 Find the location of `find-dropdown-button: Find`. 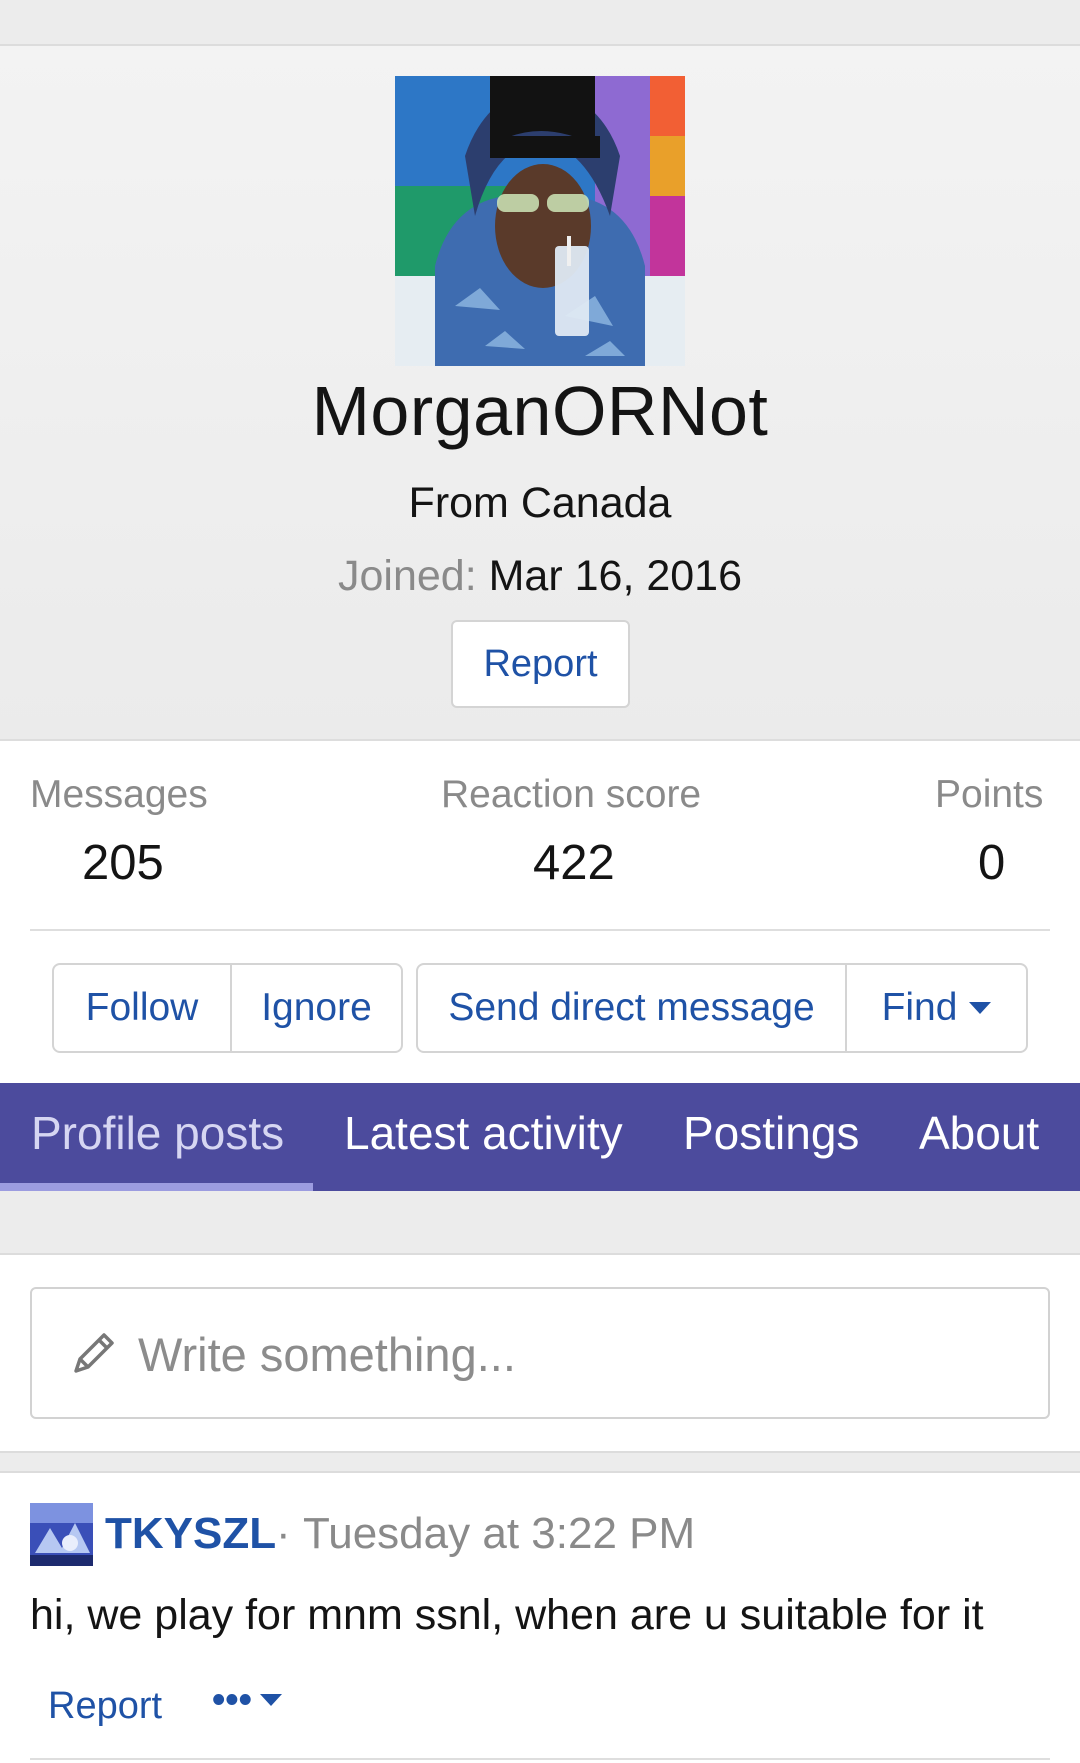

find-dropdown-button: Find is located at coordinates (935, 1008).